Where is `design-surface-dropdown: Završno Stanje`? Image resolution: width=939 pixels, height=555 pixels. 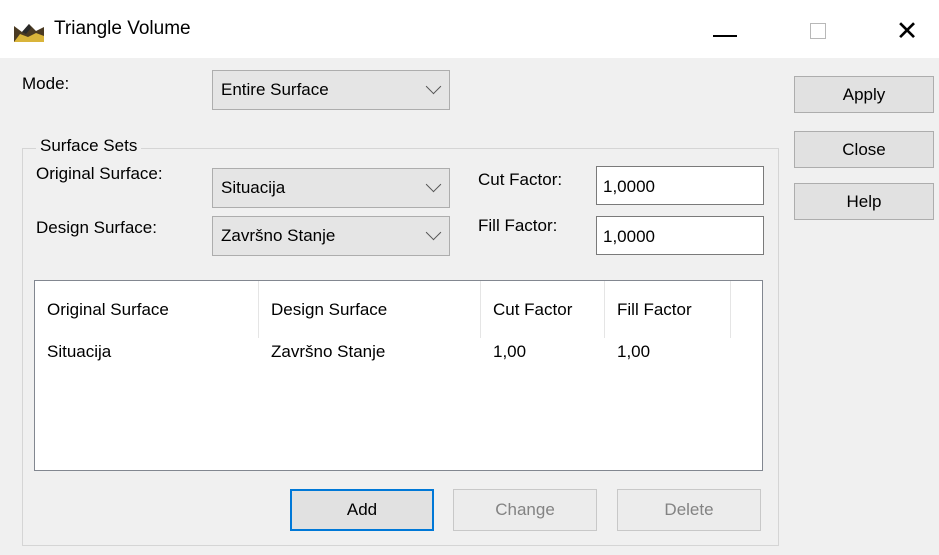
design-surface-dropdown: Završno Stanje is located at coordinates (331, 236).